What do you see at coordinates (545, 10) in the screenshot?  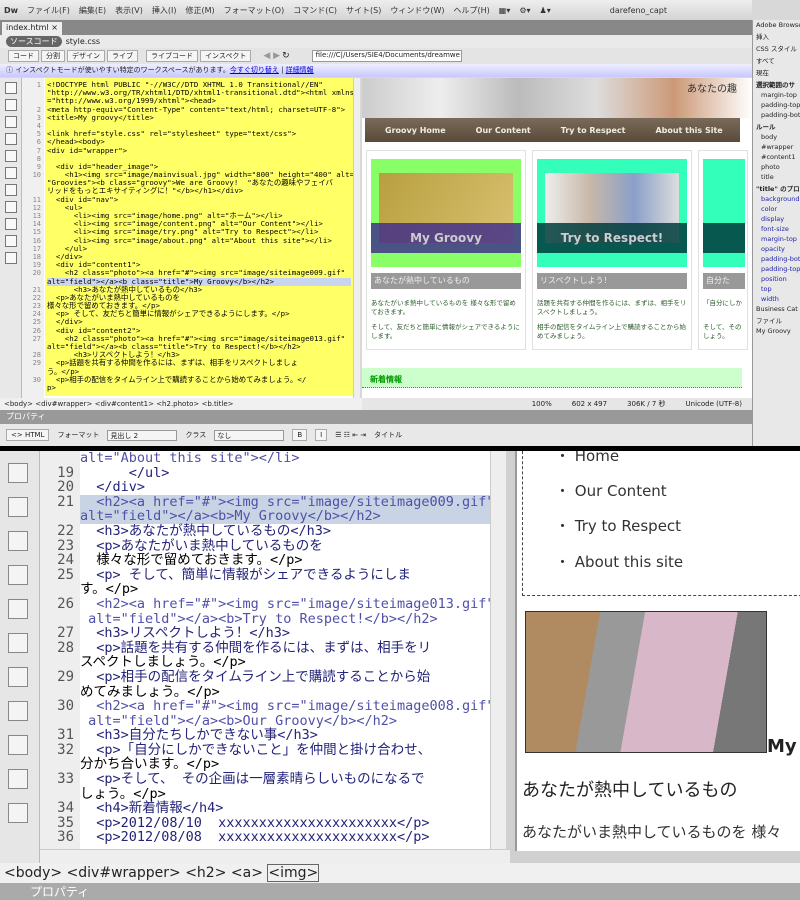 I see `user-icon: ♟▾` at bounding box center [545, 10].